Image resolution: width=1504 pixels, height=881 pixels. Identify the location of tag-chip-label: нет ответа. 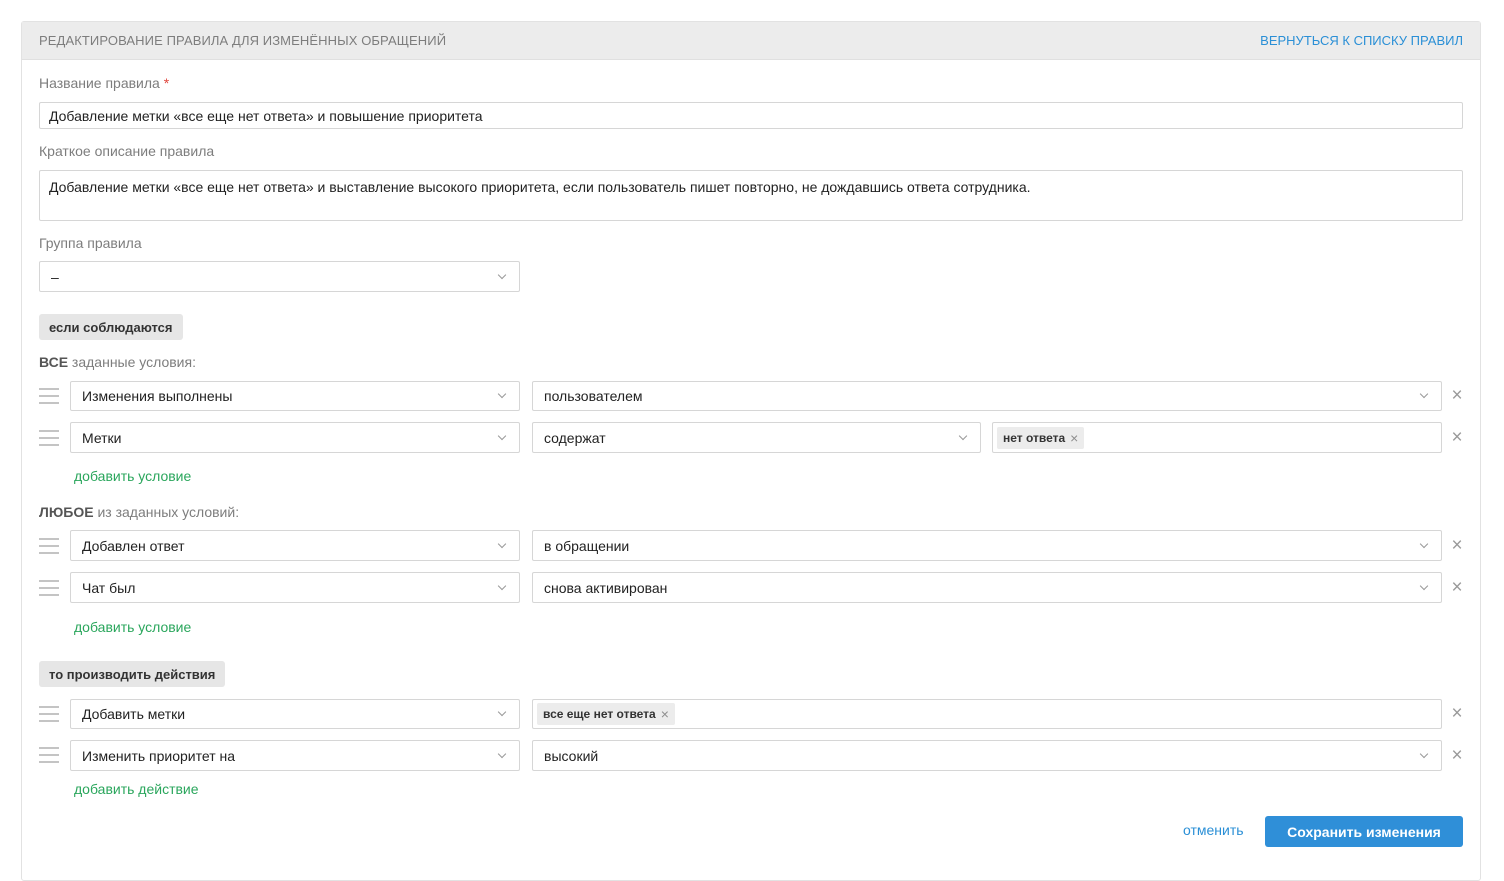
(1034, 437).